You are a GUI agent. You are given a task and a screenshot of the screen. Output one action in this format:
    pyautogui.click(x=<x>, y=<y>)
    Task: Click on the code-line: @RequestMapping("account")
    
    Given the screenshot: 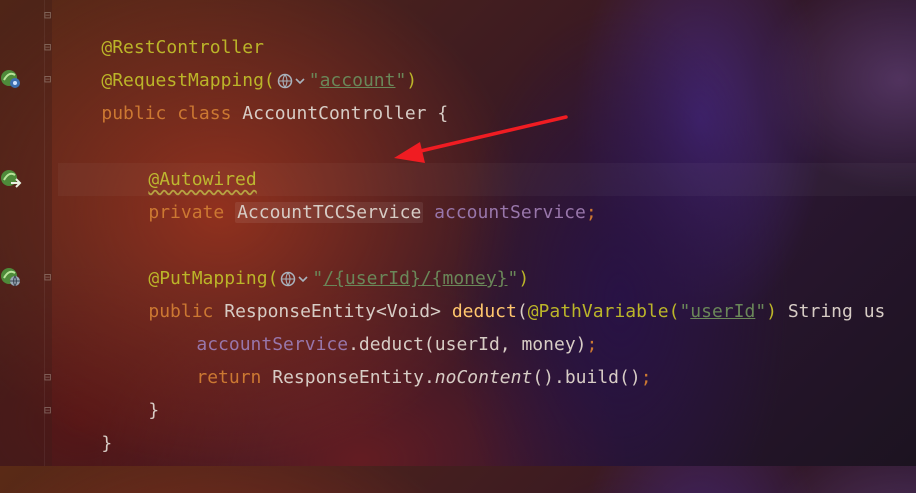 What is the action you would take?
    pyautogui.click(x=259, y=80)
    